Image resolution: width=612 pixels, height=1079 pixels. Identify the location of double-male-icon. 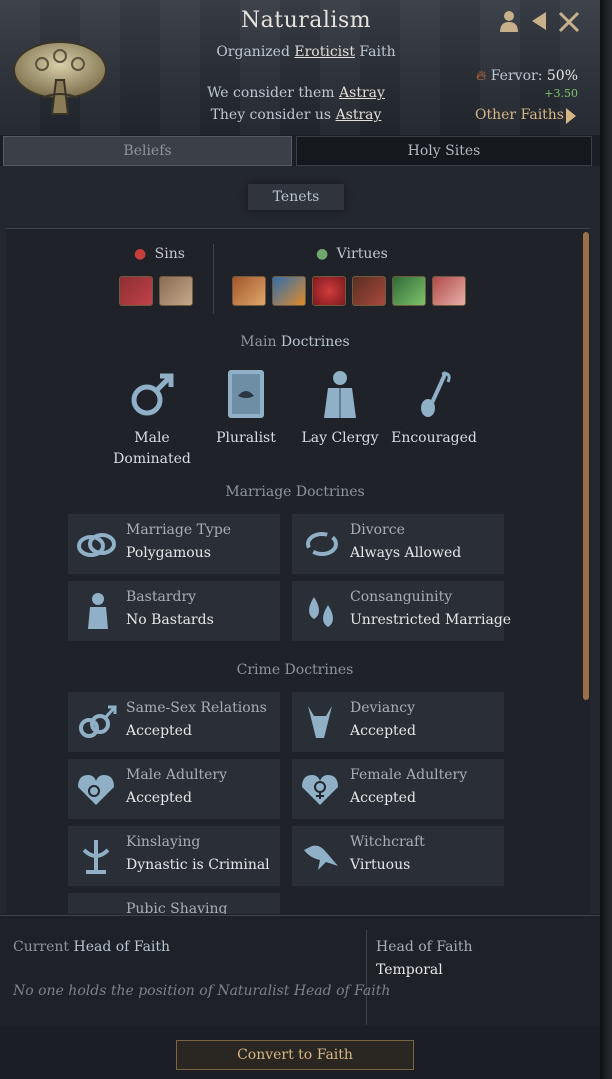
(98, 721).